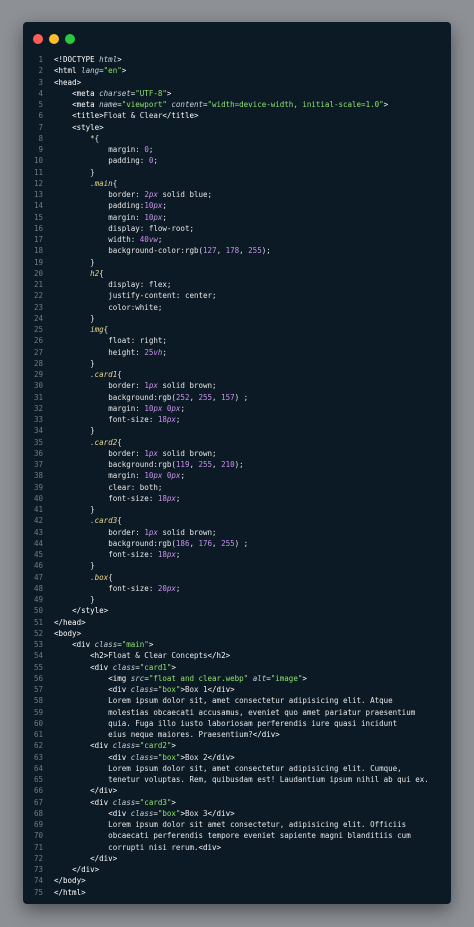 The width and height of the screenshot is (474, 927). I want to click on code-line: 54 <h2>Float & Clear Concepts</h2>, so click(237, 655).